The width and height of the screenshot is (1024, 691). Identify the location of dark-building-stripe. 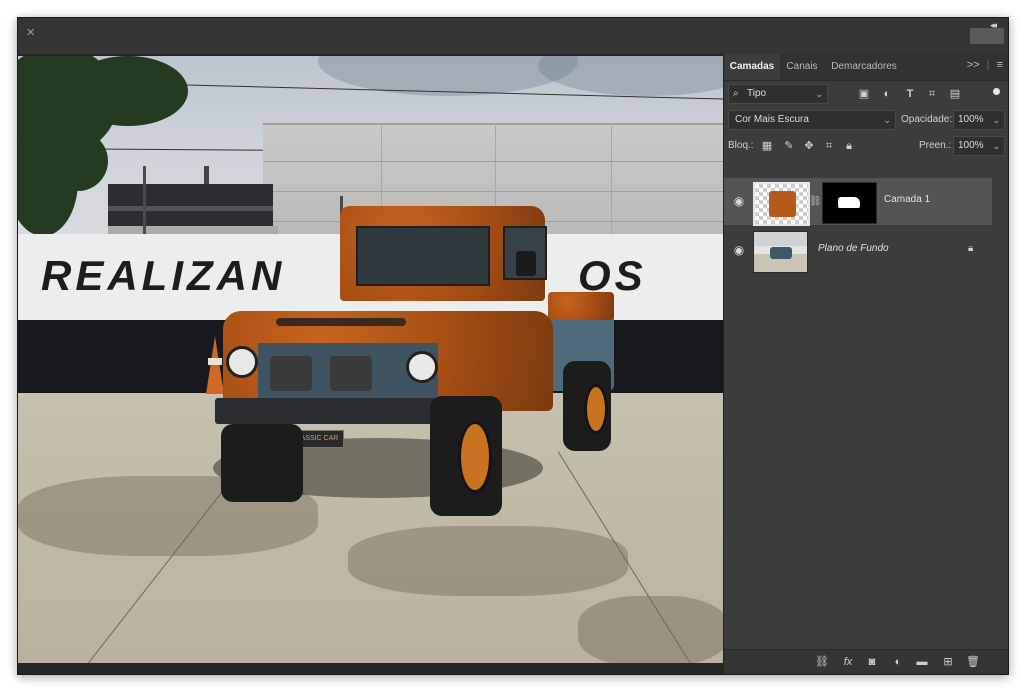
(190, 208).